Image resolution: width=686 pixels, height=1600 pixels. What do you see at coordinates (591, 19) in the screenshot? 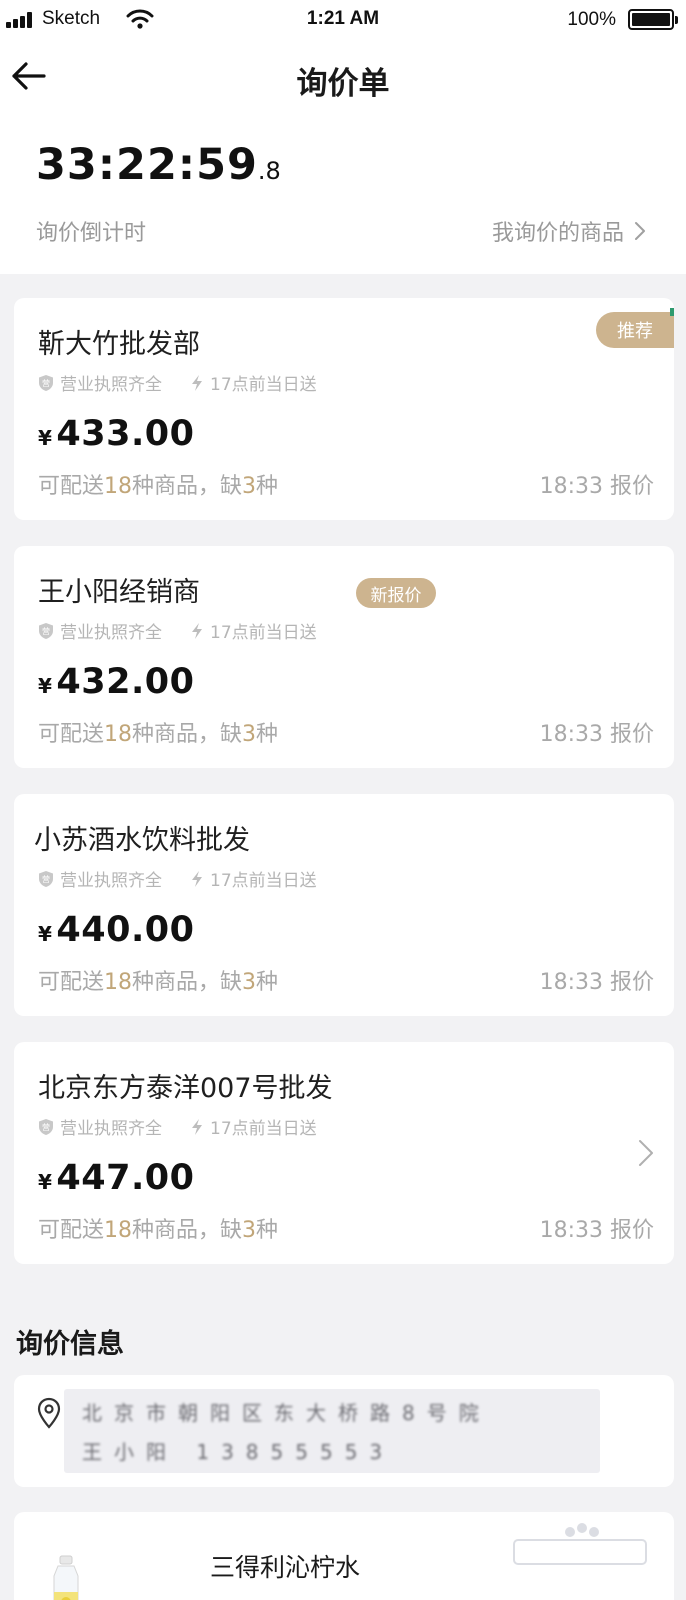
I see `battery-percent: 100%` at bounding box center [591, 19].